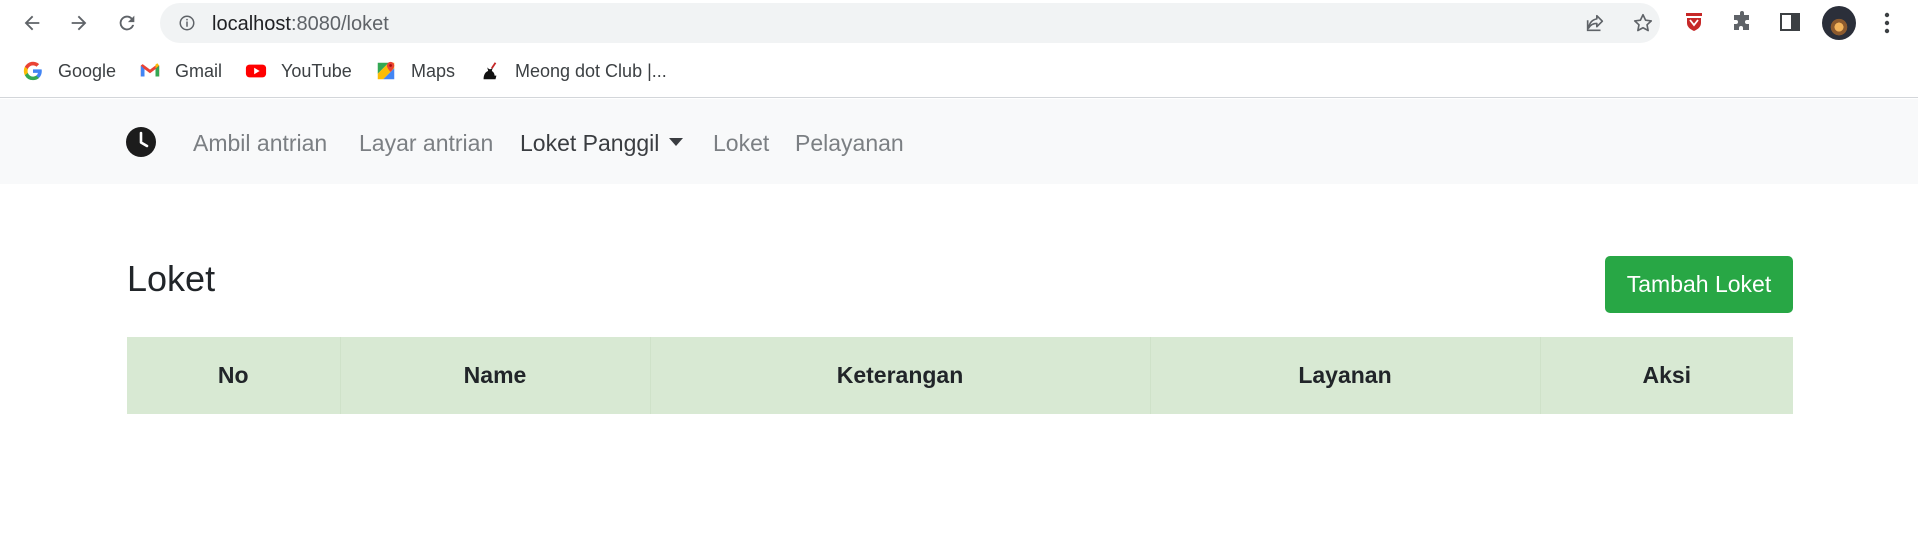 This screenshot has width=1918, height=559. I want to click on back-button, so click(32, 23).